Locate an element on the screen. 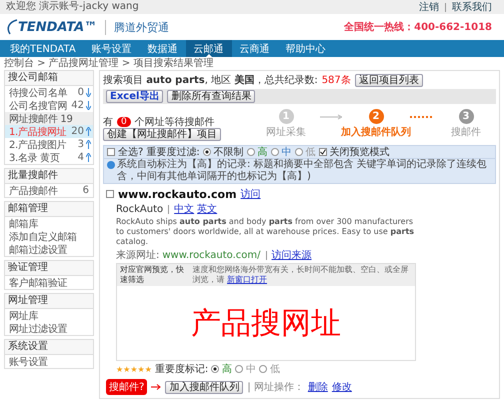 This screenshot has width=504, height=401. sidebar-group-title: 验证管理 is located at coordinates (49, 268).